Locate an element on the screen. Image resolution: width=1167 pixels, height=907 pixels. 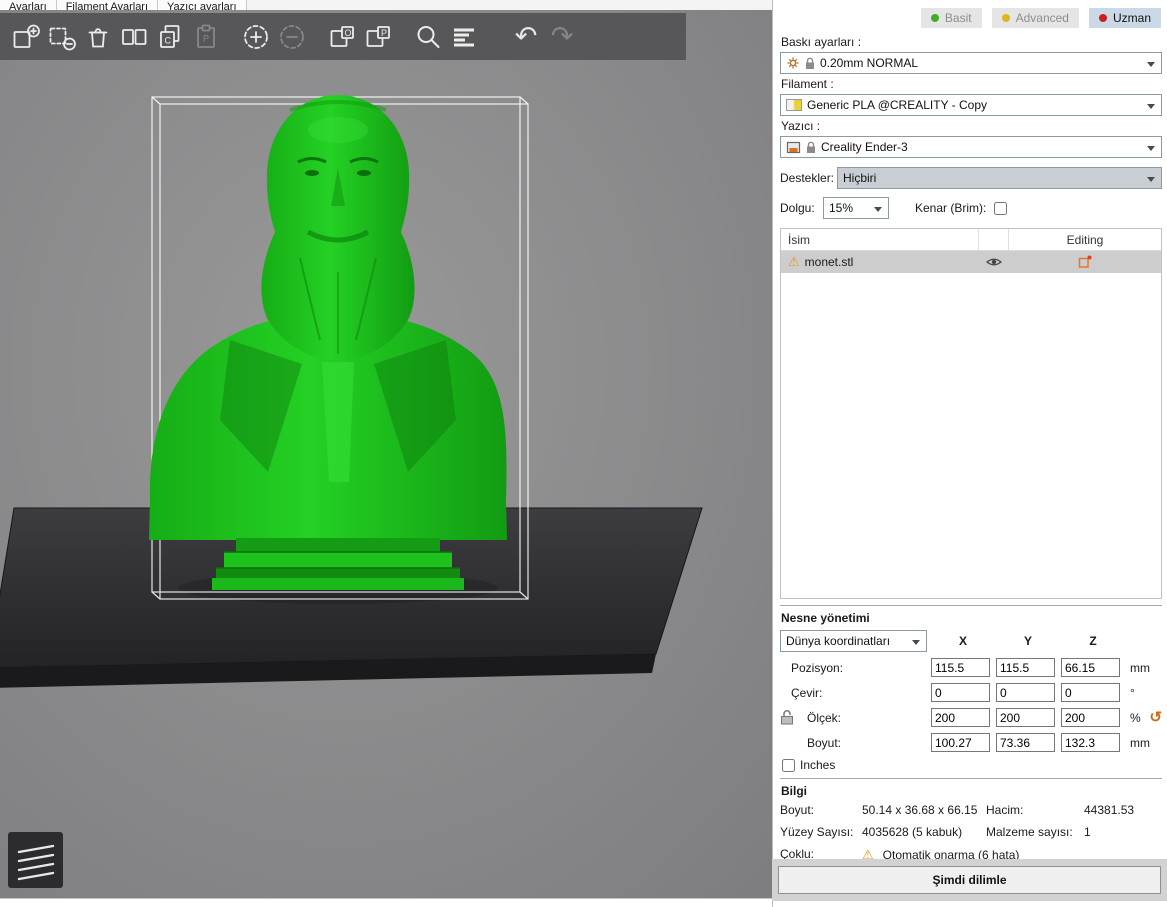
delete-all-button is located at coordinates (98, 37).